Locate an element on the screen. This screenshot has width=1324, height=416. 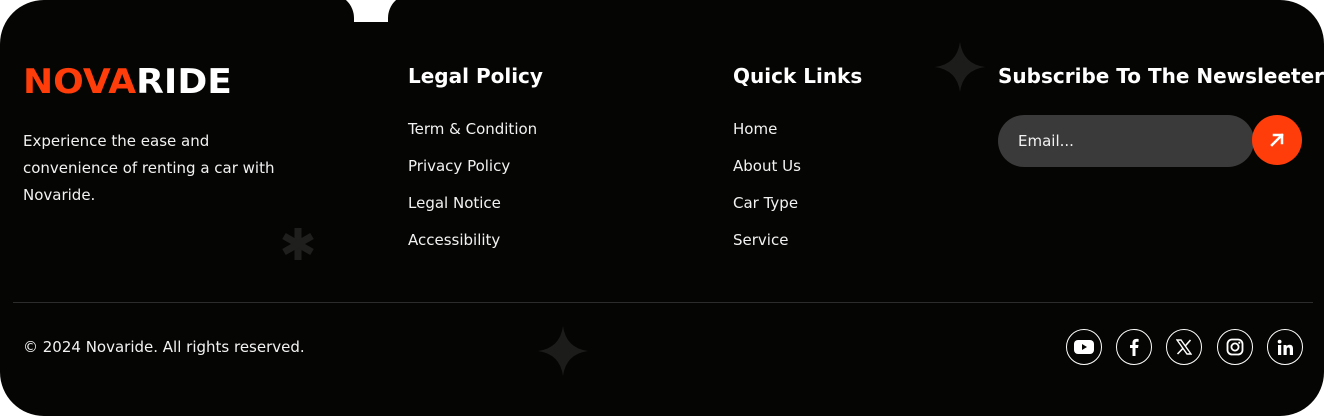
link-term-condition: Term & Condition is located at coordinates (472, 138).